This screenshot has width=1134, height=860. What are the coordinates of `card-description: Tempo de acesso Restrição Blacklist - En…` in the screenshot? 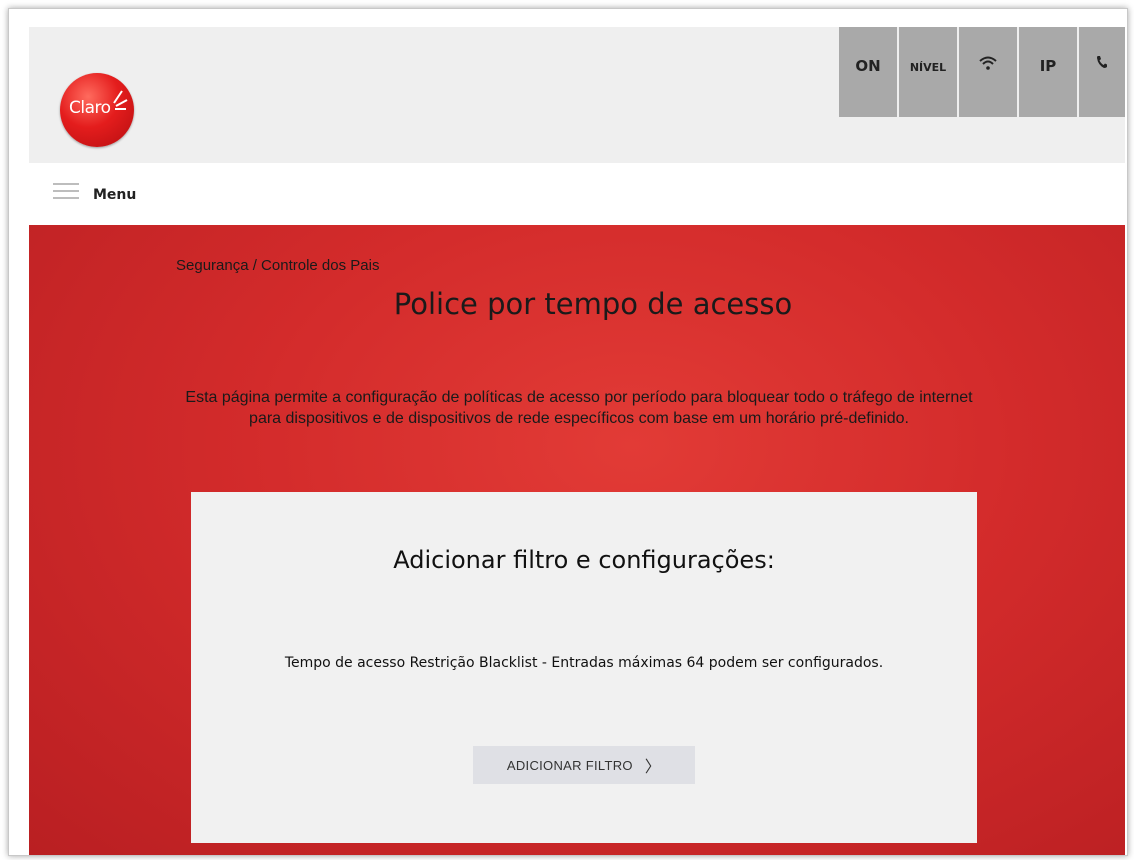 It's located at (584, 663).